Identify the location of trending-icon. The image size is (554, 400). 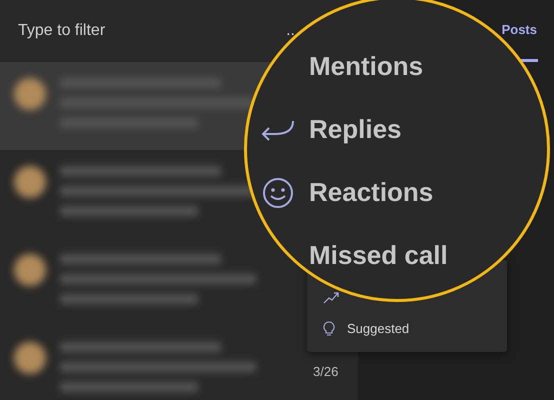
(331, 298).